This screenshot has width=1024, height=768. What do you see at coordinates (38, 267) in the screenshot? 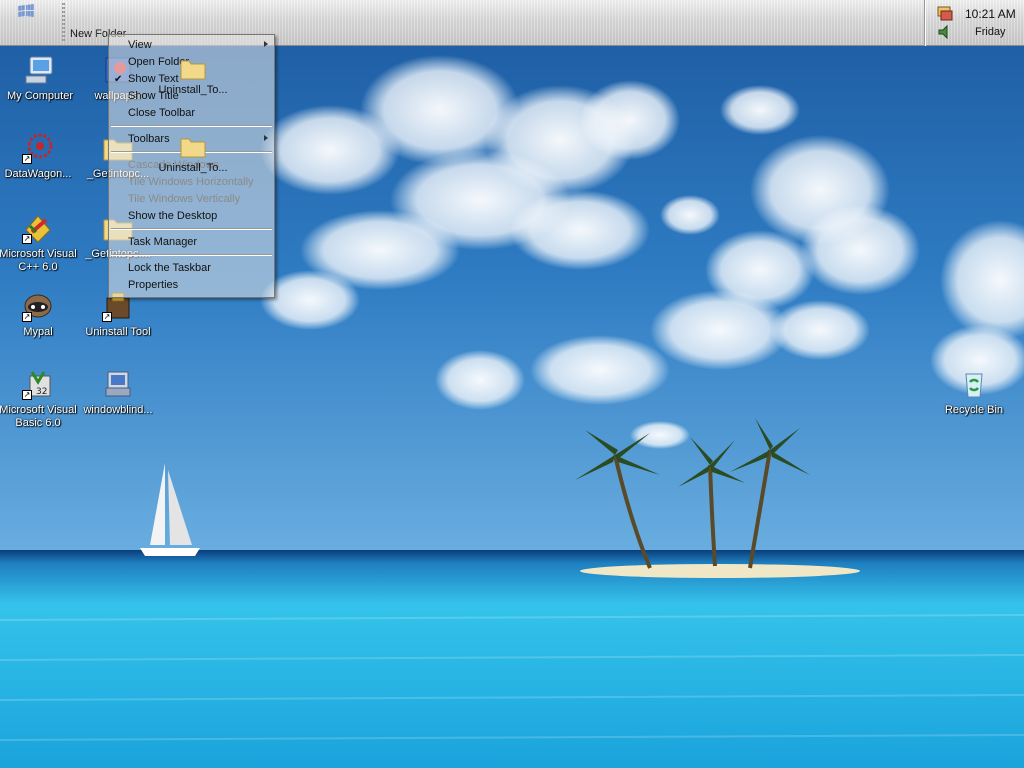
I see `desktop-icon-label-line2: C++ 6.0` at bounding box center [38, 267].